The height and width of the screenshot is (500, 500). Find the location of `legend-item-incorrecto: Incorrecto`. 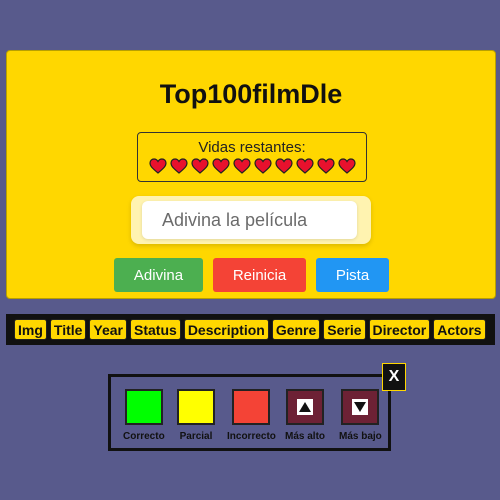

legend-item-incorrecto: Incorrecto is located at coordinates (251, 415).